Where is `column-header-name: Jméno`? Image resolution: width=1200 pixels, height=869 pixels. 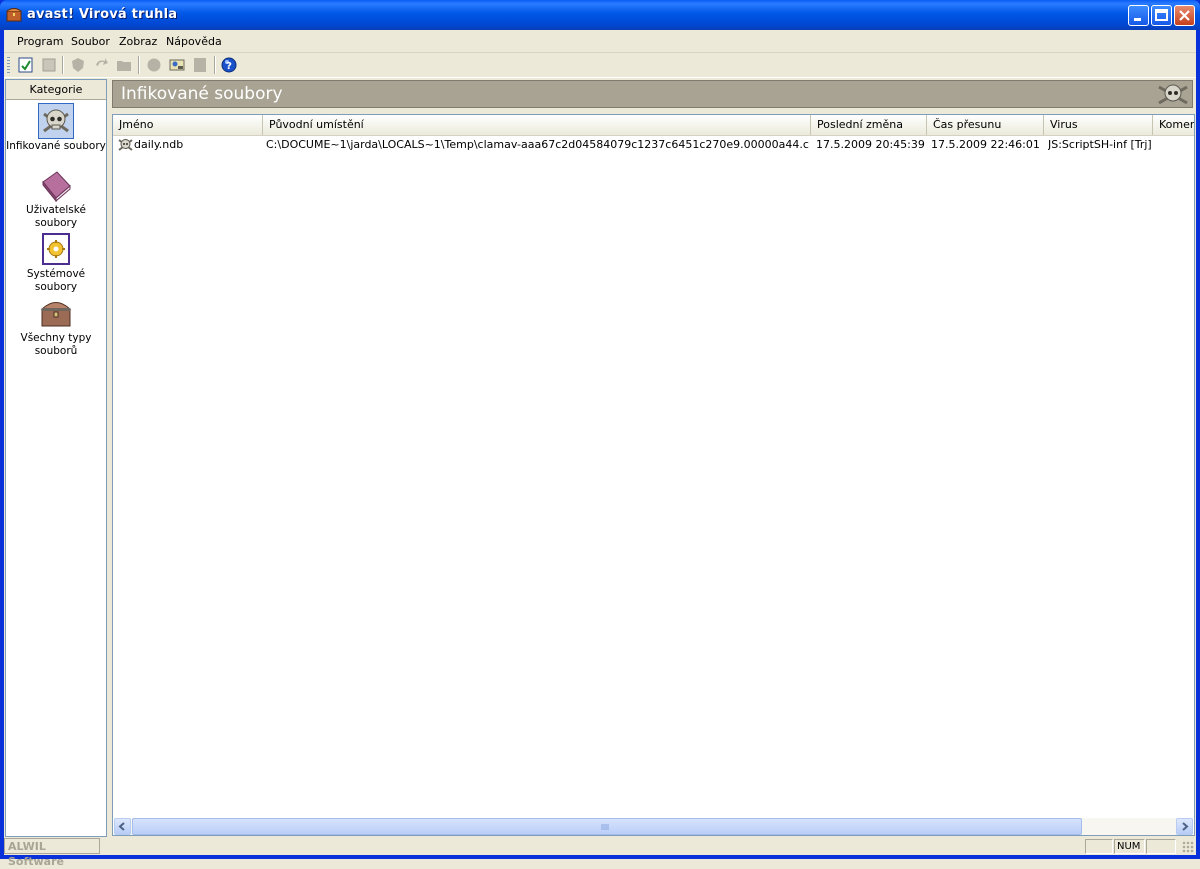 column-header-name: Jméno is located at coordinates (188, 125).